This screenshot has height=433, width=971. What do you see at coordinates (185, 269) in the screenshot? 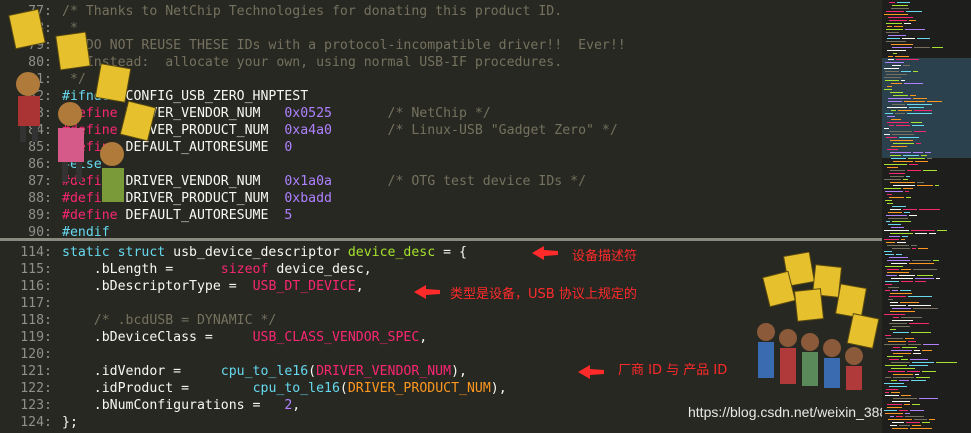
I see `code-line: 115: .bLength = sizeof device_desc,` at bounding box center [185, 269].